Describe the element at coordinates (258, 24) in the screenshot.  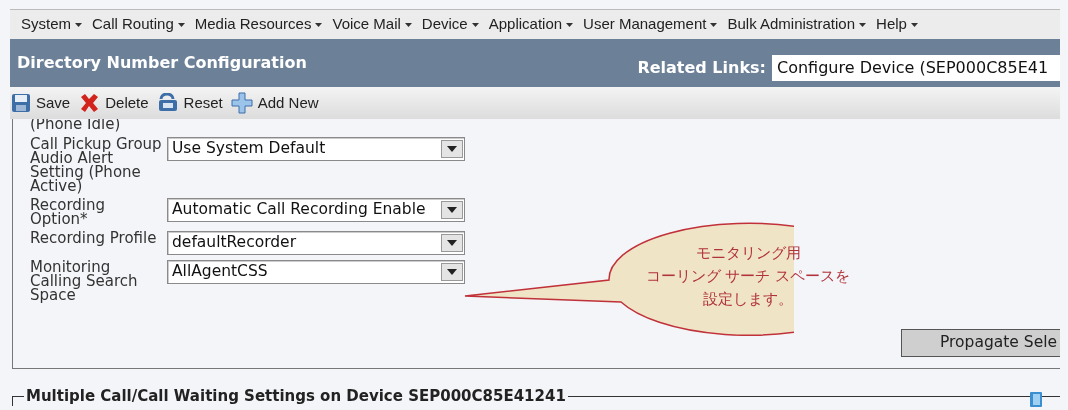
I see `menu-item: Media Resources` at that location.